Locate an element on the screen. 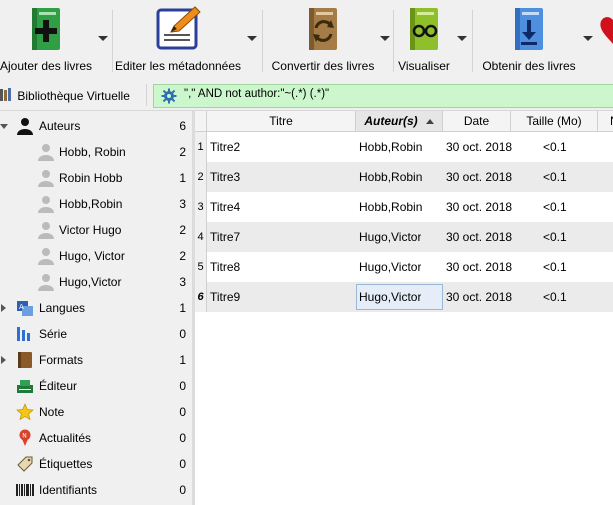 The height and width of the screenshot is (505, 613). gear-icon is located at coordinates (169, 96).